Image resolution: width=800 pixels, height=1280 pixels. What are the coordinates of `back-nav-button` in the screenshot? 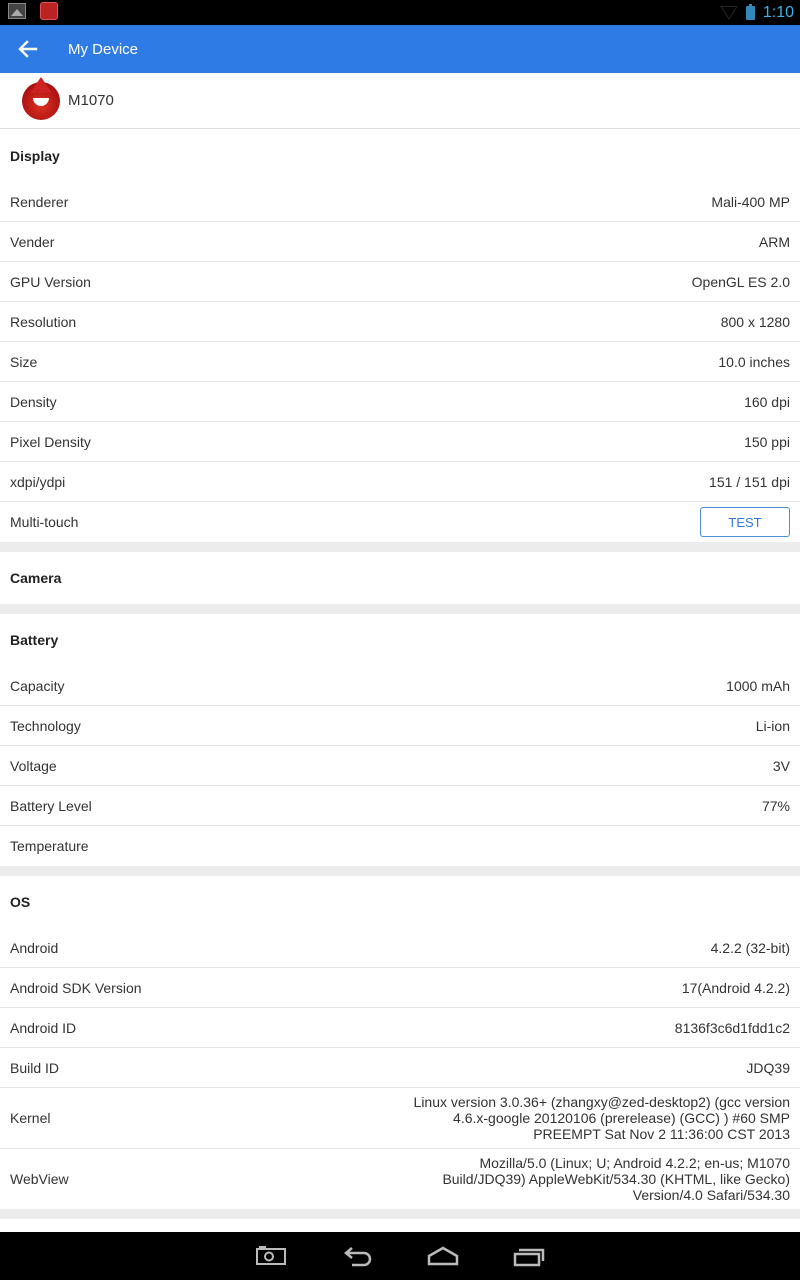 It's located at (357, 1256).